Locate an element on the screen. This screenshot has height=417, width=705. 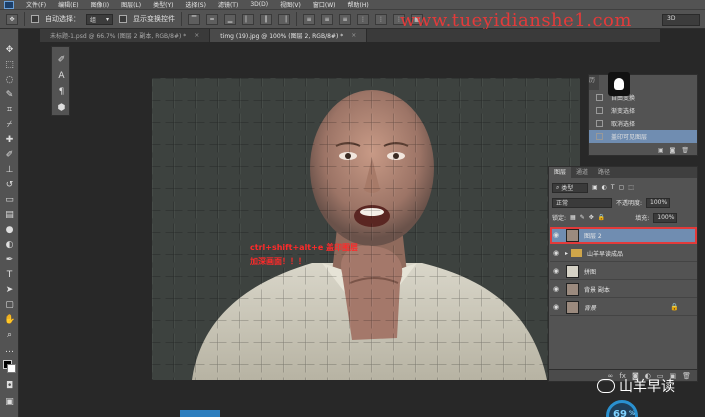
menu-select: 选择(S) is located at coordinates (195, 4).